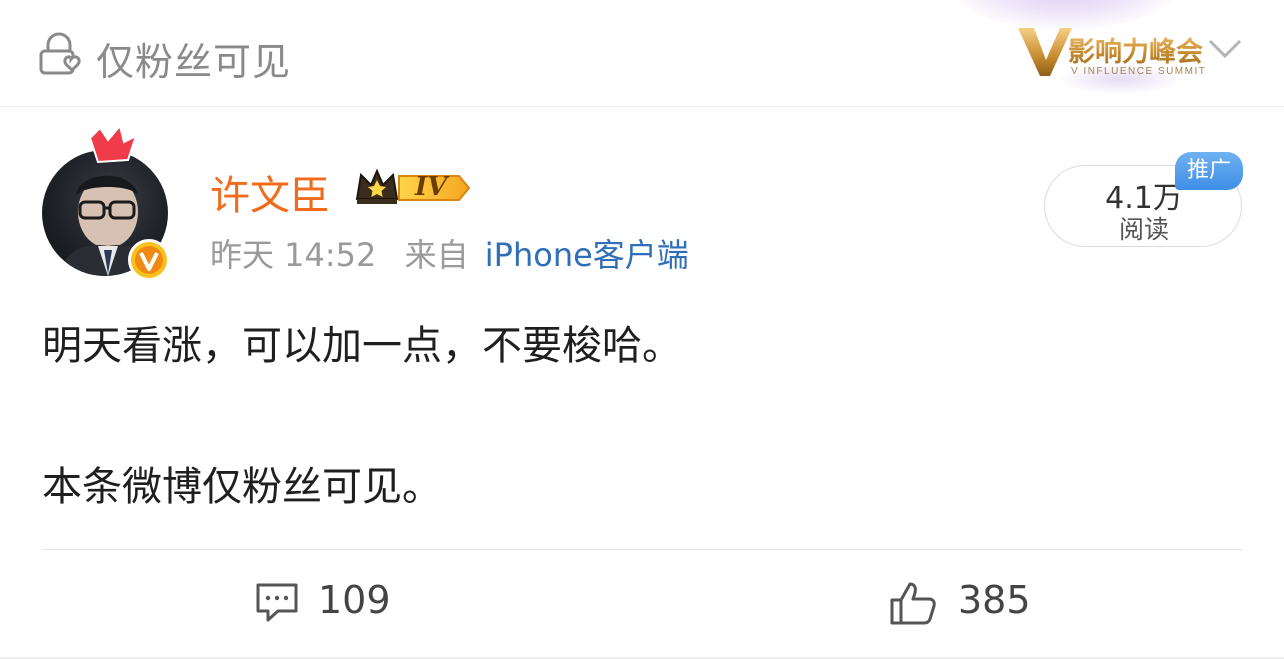 The height and width of the screenshot is (659, 1284). Describe the element at coordinates (1143, 229) in the screenshot. I see `read-label: 阅读` at that location.